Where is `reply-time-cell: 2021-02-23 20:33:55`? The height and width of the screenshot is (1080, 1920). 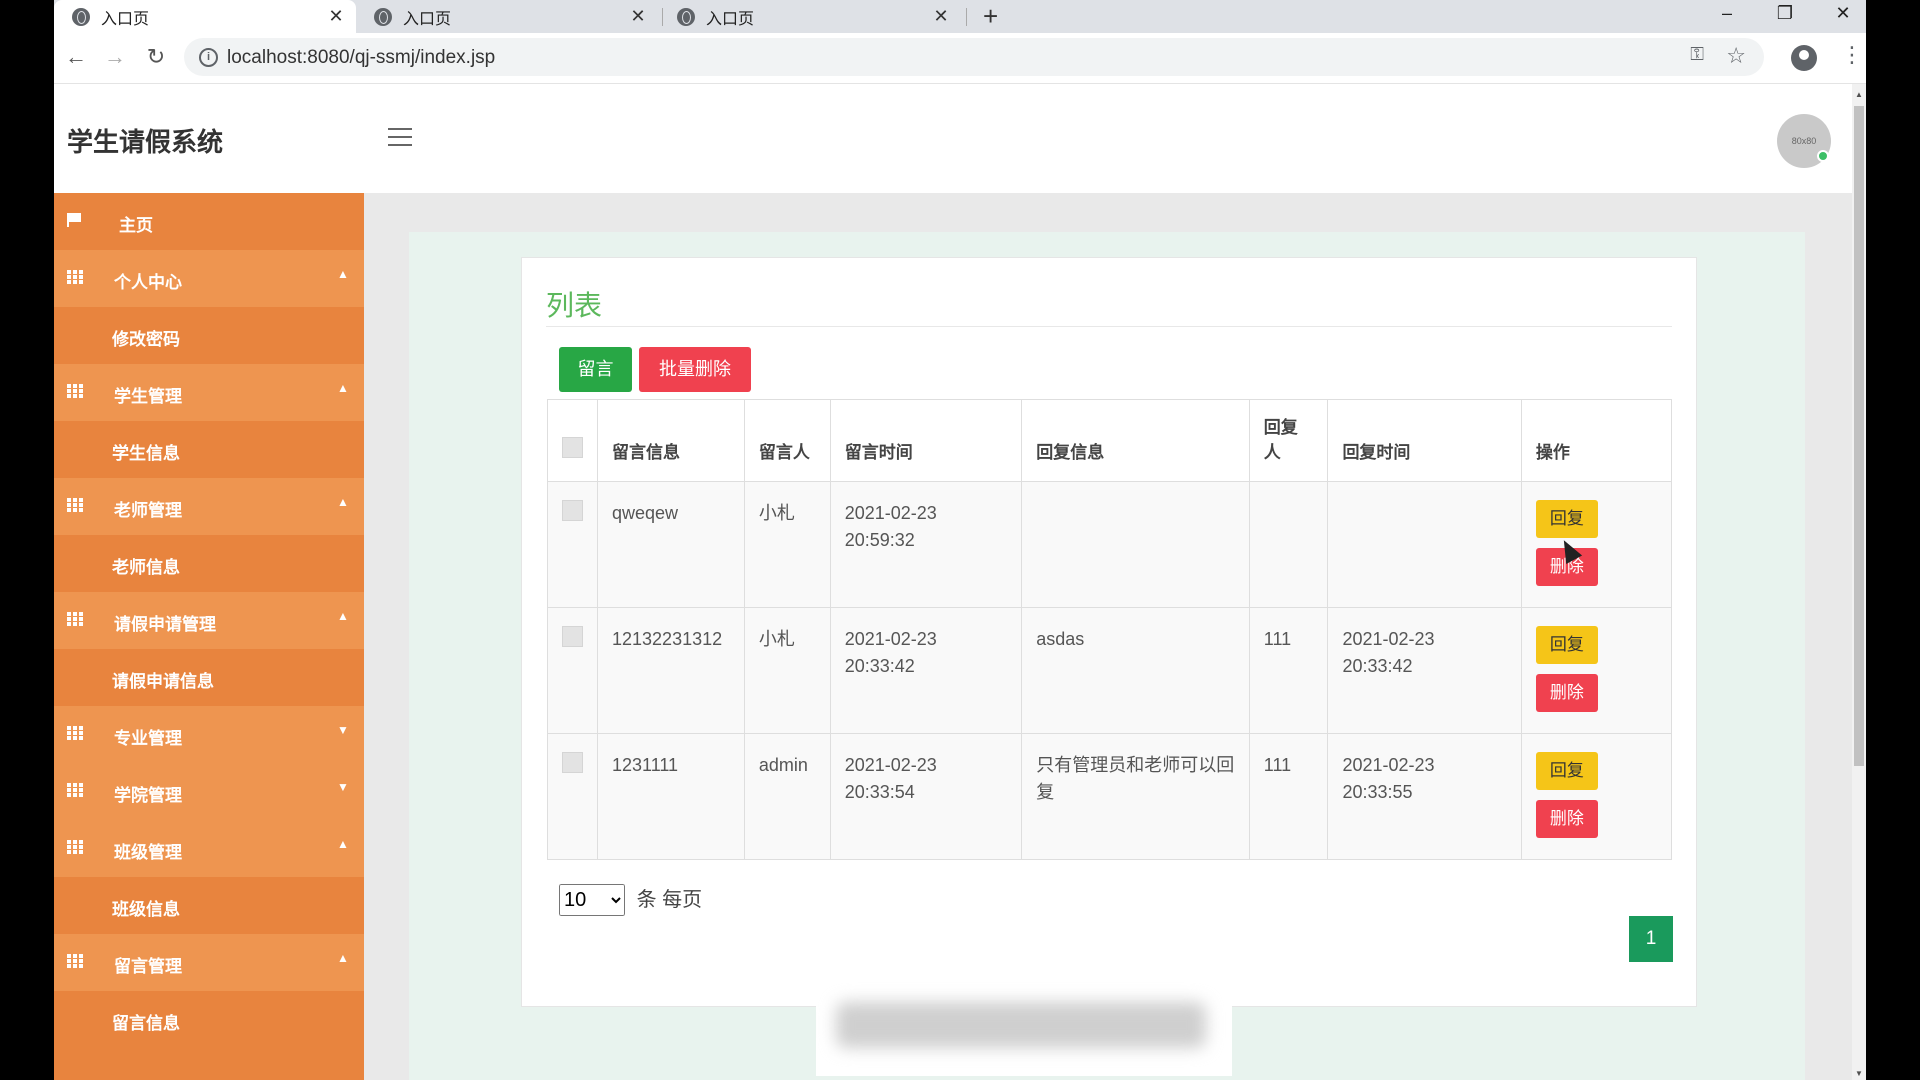
reply-time-cell: 2021-02-23 20:33:55 is located at coordinates (1424, 796).